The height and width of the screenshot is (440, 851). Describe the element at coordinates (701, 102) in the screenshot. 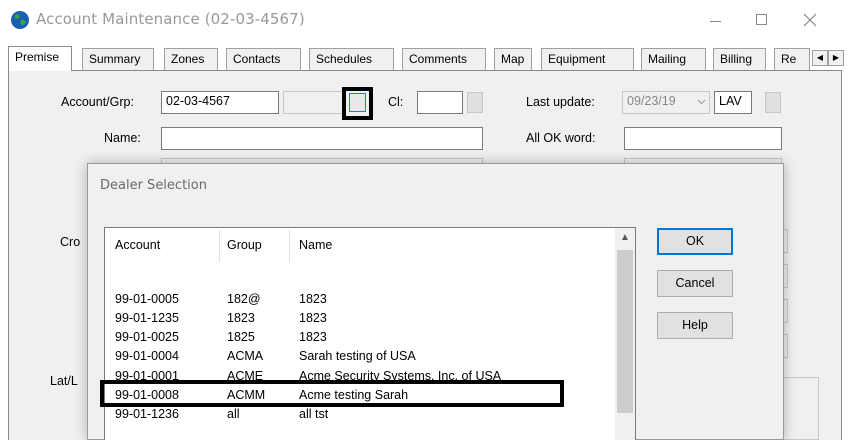

I see `chevron-down-icon` at that location.